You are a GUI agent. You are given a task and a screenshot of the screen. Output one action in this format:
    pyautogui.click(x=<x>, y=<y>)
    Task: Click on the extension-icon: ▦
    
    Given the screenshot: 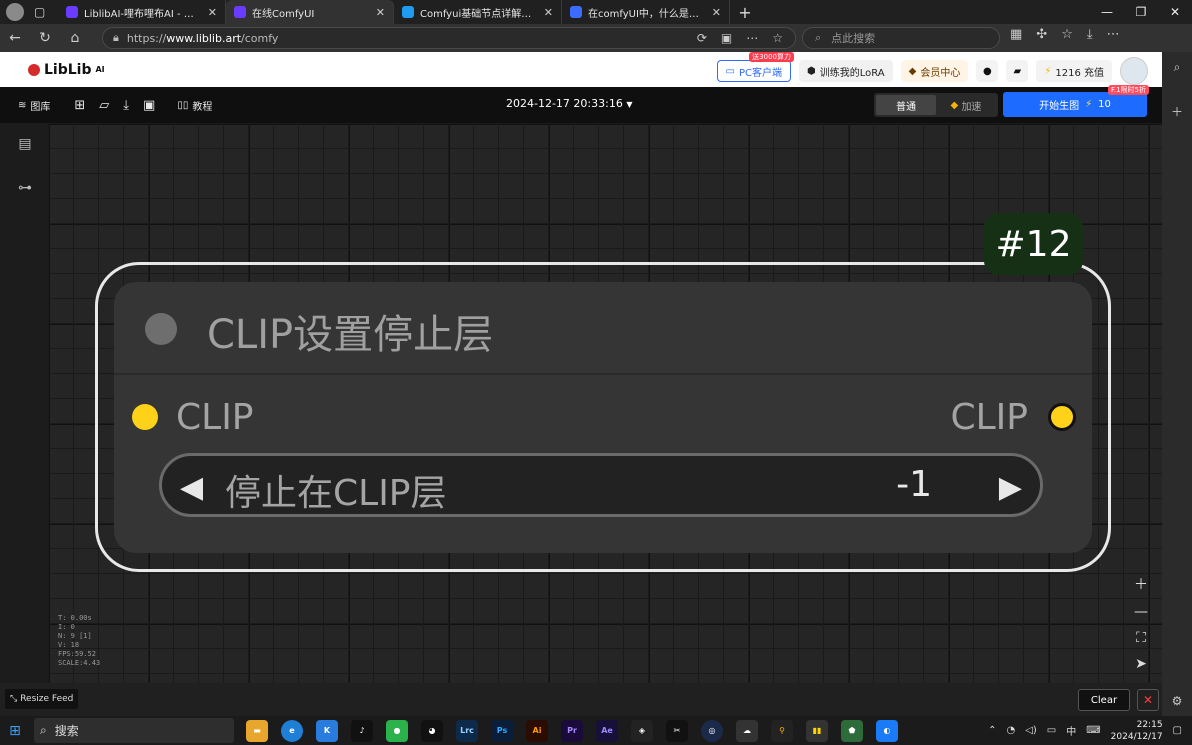 What is the action you would take?
    pyautogui.click(x=1016, y=34)
    